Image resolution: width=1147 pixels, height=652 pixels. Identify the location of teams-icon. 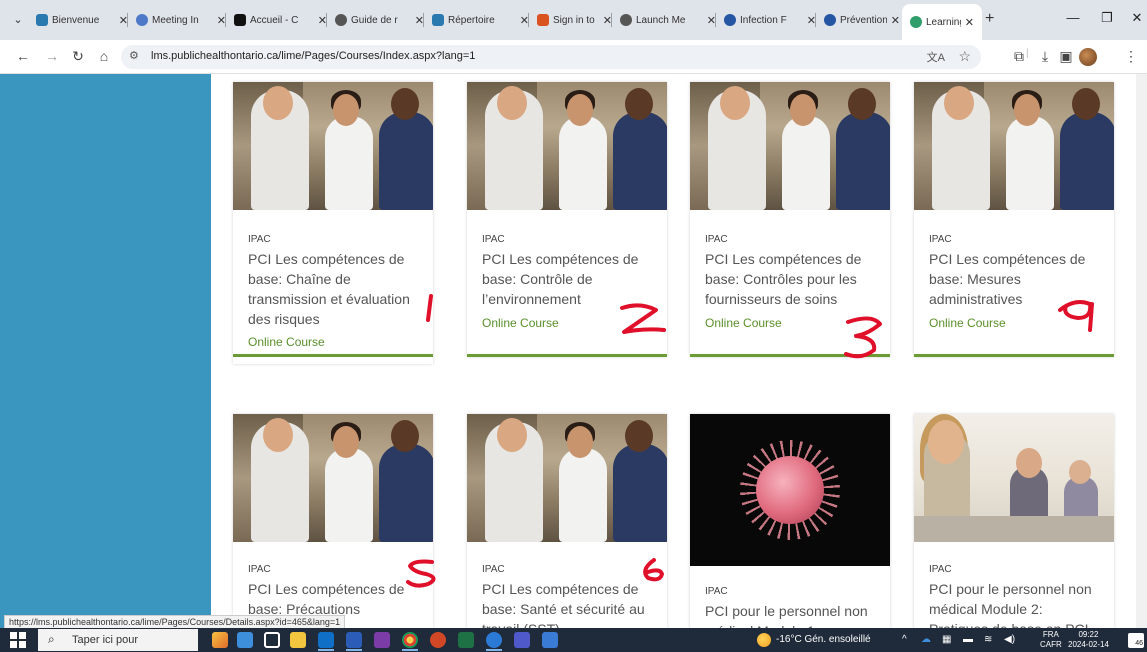
(522, 640).